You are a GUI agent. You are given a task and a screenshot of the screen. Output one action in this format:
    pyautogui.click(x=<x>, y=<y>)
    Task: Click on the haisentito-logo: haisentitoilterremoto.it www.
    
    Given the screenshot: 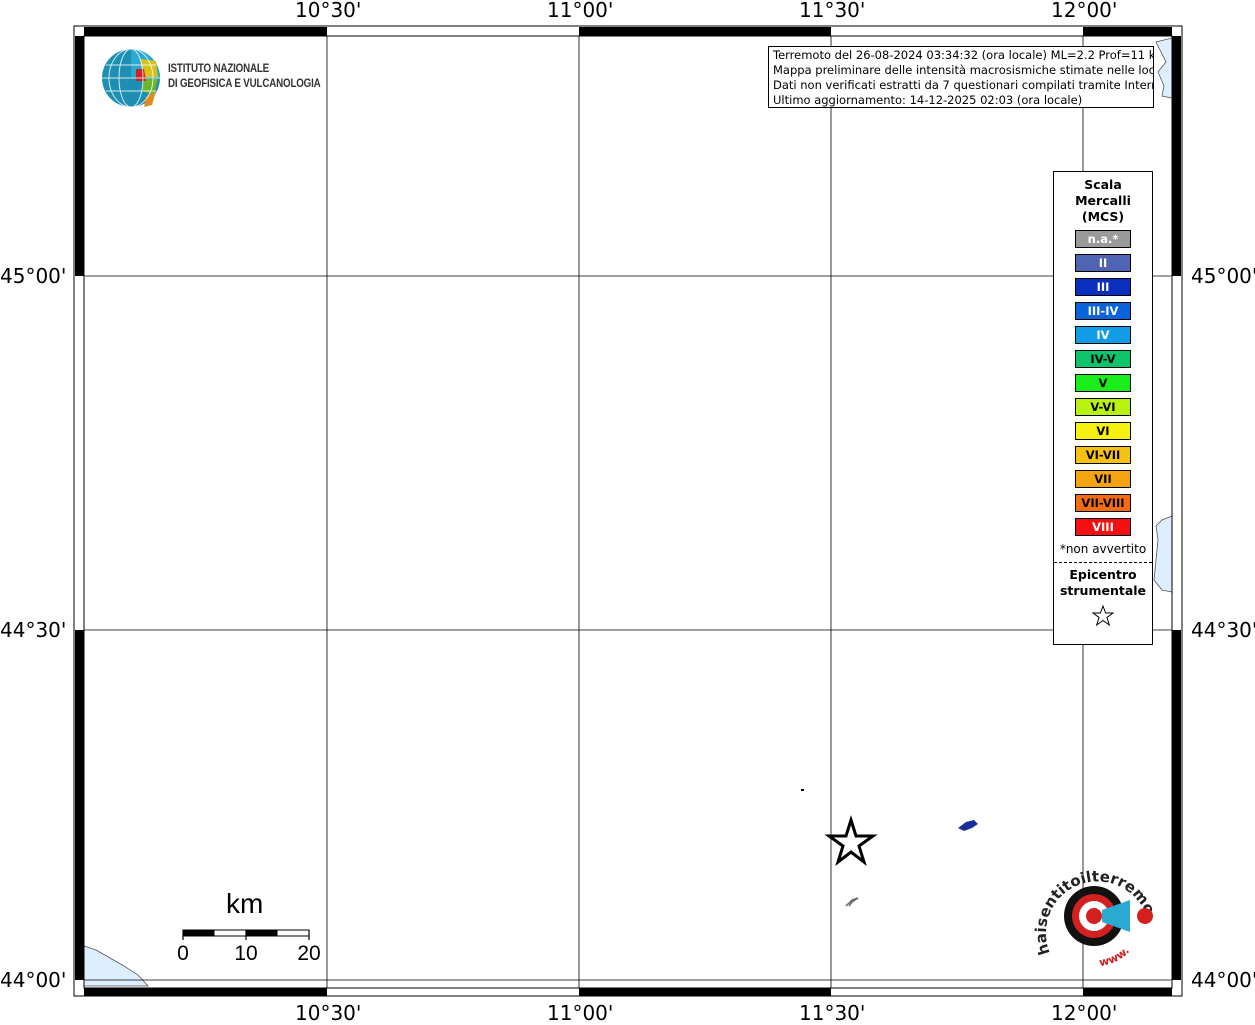 What is the action you would take?
    pyautogui.click(x=1095, y=911)
    